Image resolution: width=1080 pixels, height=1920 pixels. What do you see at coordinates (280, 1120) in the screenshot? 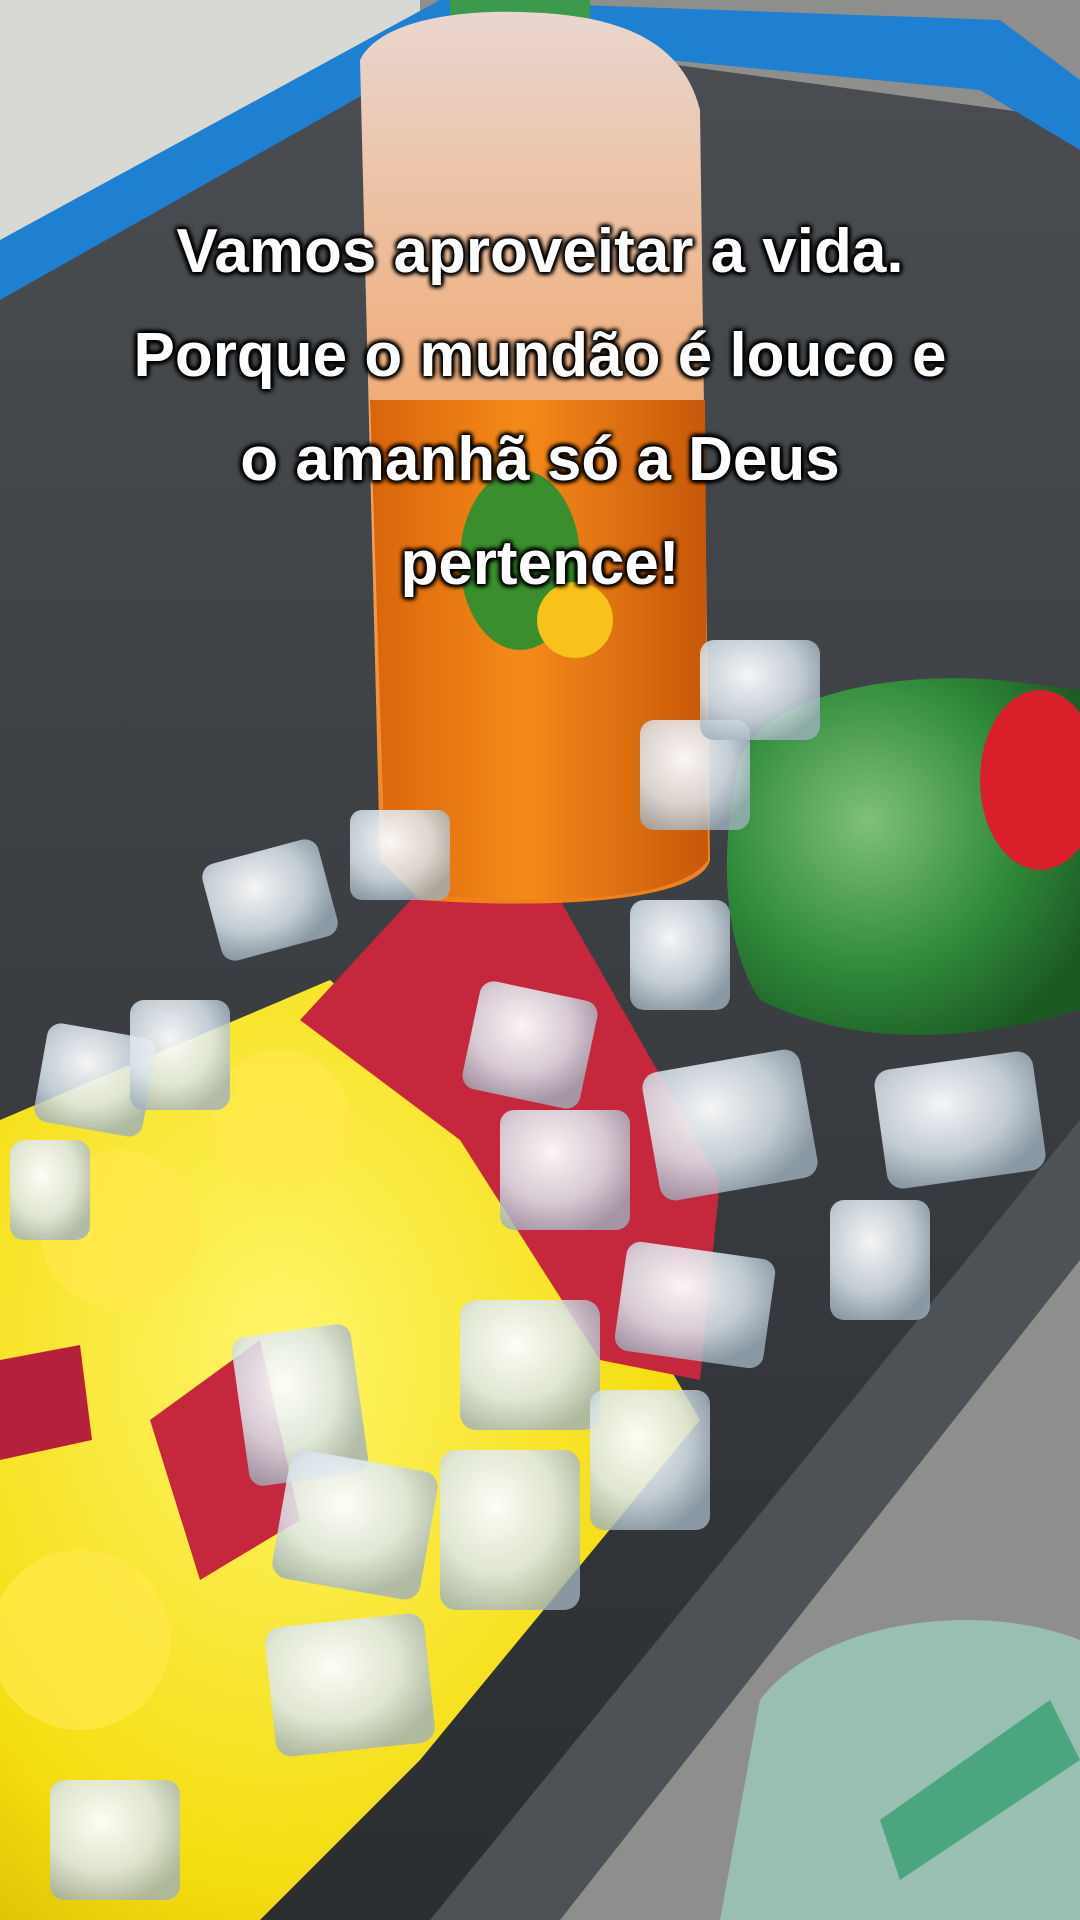
I see `can-top` at bounding box center [280, 1120].